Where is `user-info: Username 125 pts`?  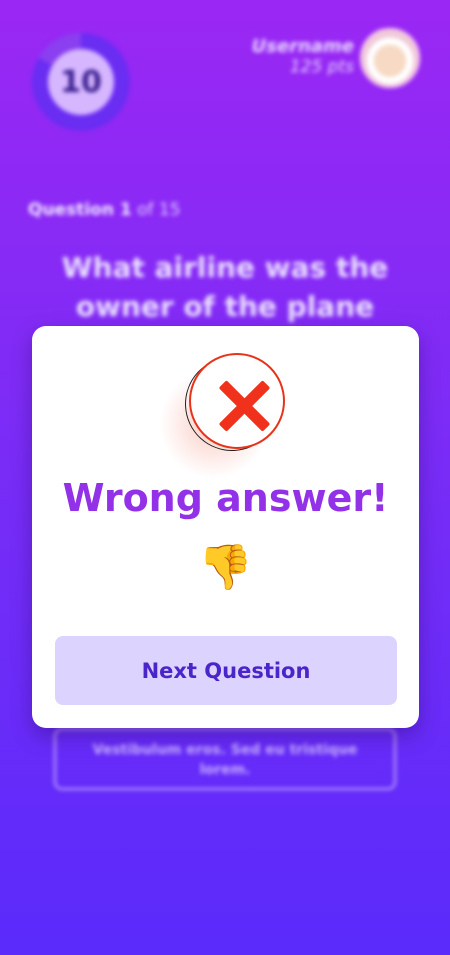 user-info: Username 125 pts is located at coordinates (303, 56).